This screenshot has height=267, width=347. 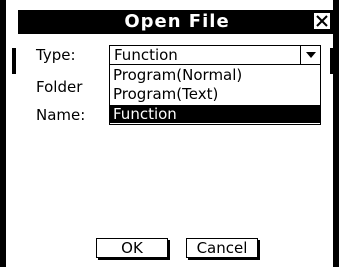 What do you see at coordinates (56, 55) in the screenshot?
I see `type-label: Type:` at bounding box center [56, 55].